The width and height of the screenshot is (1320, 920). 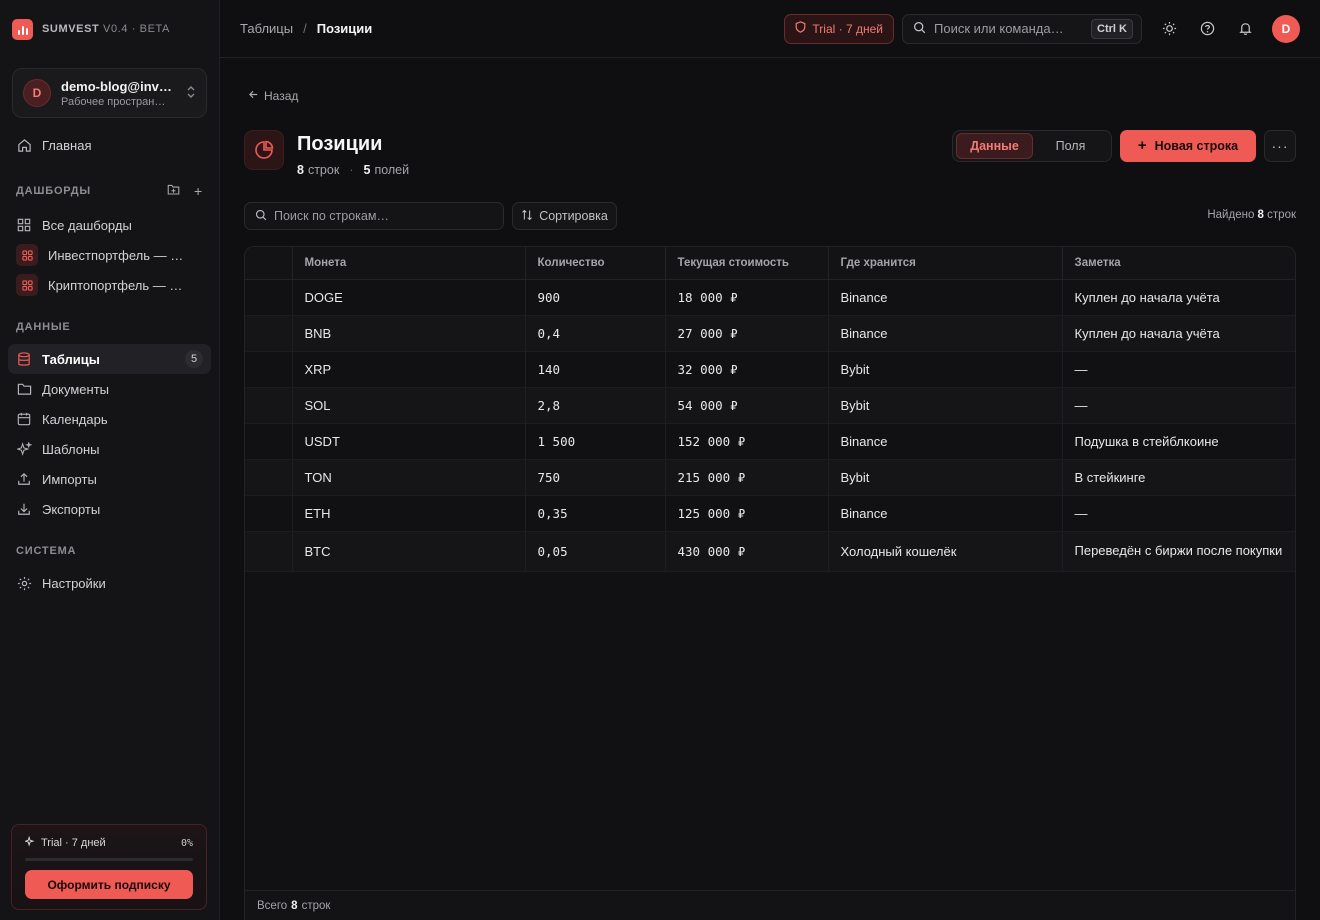 I want to click on column-header: Где хранится, so click(x=945, y=263).